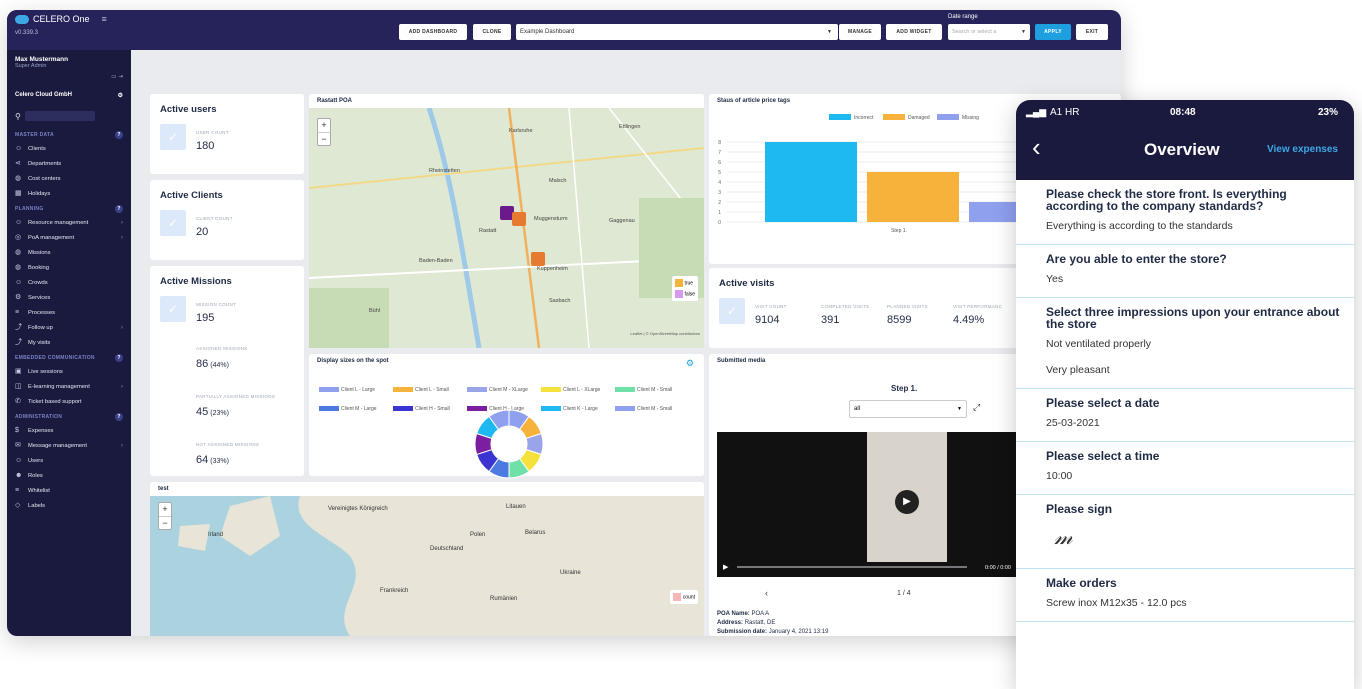 The height and width of the screenshot is (689, 1362). Describe the element at coordinates (798, 632) in the screenshot. I see `date-value: January 4, 2021 13:19` at that location.